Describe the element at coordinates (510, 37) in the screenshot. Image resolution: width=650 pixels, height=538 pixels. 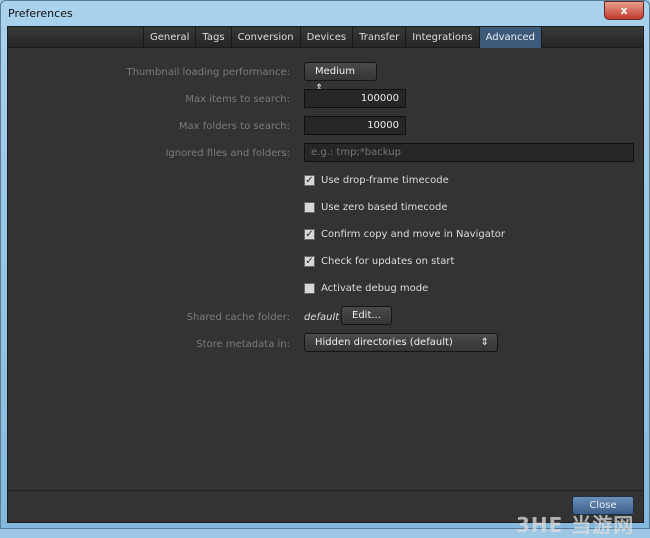
I see `tab-advanced: Advanced` at that location.